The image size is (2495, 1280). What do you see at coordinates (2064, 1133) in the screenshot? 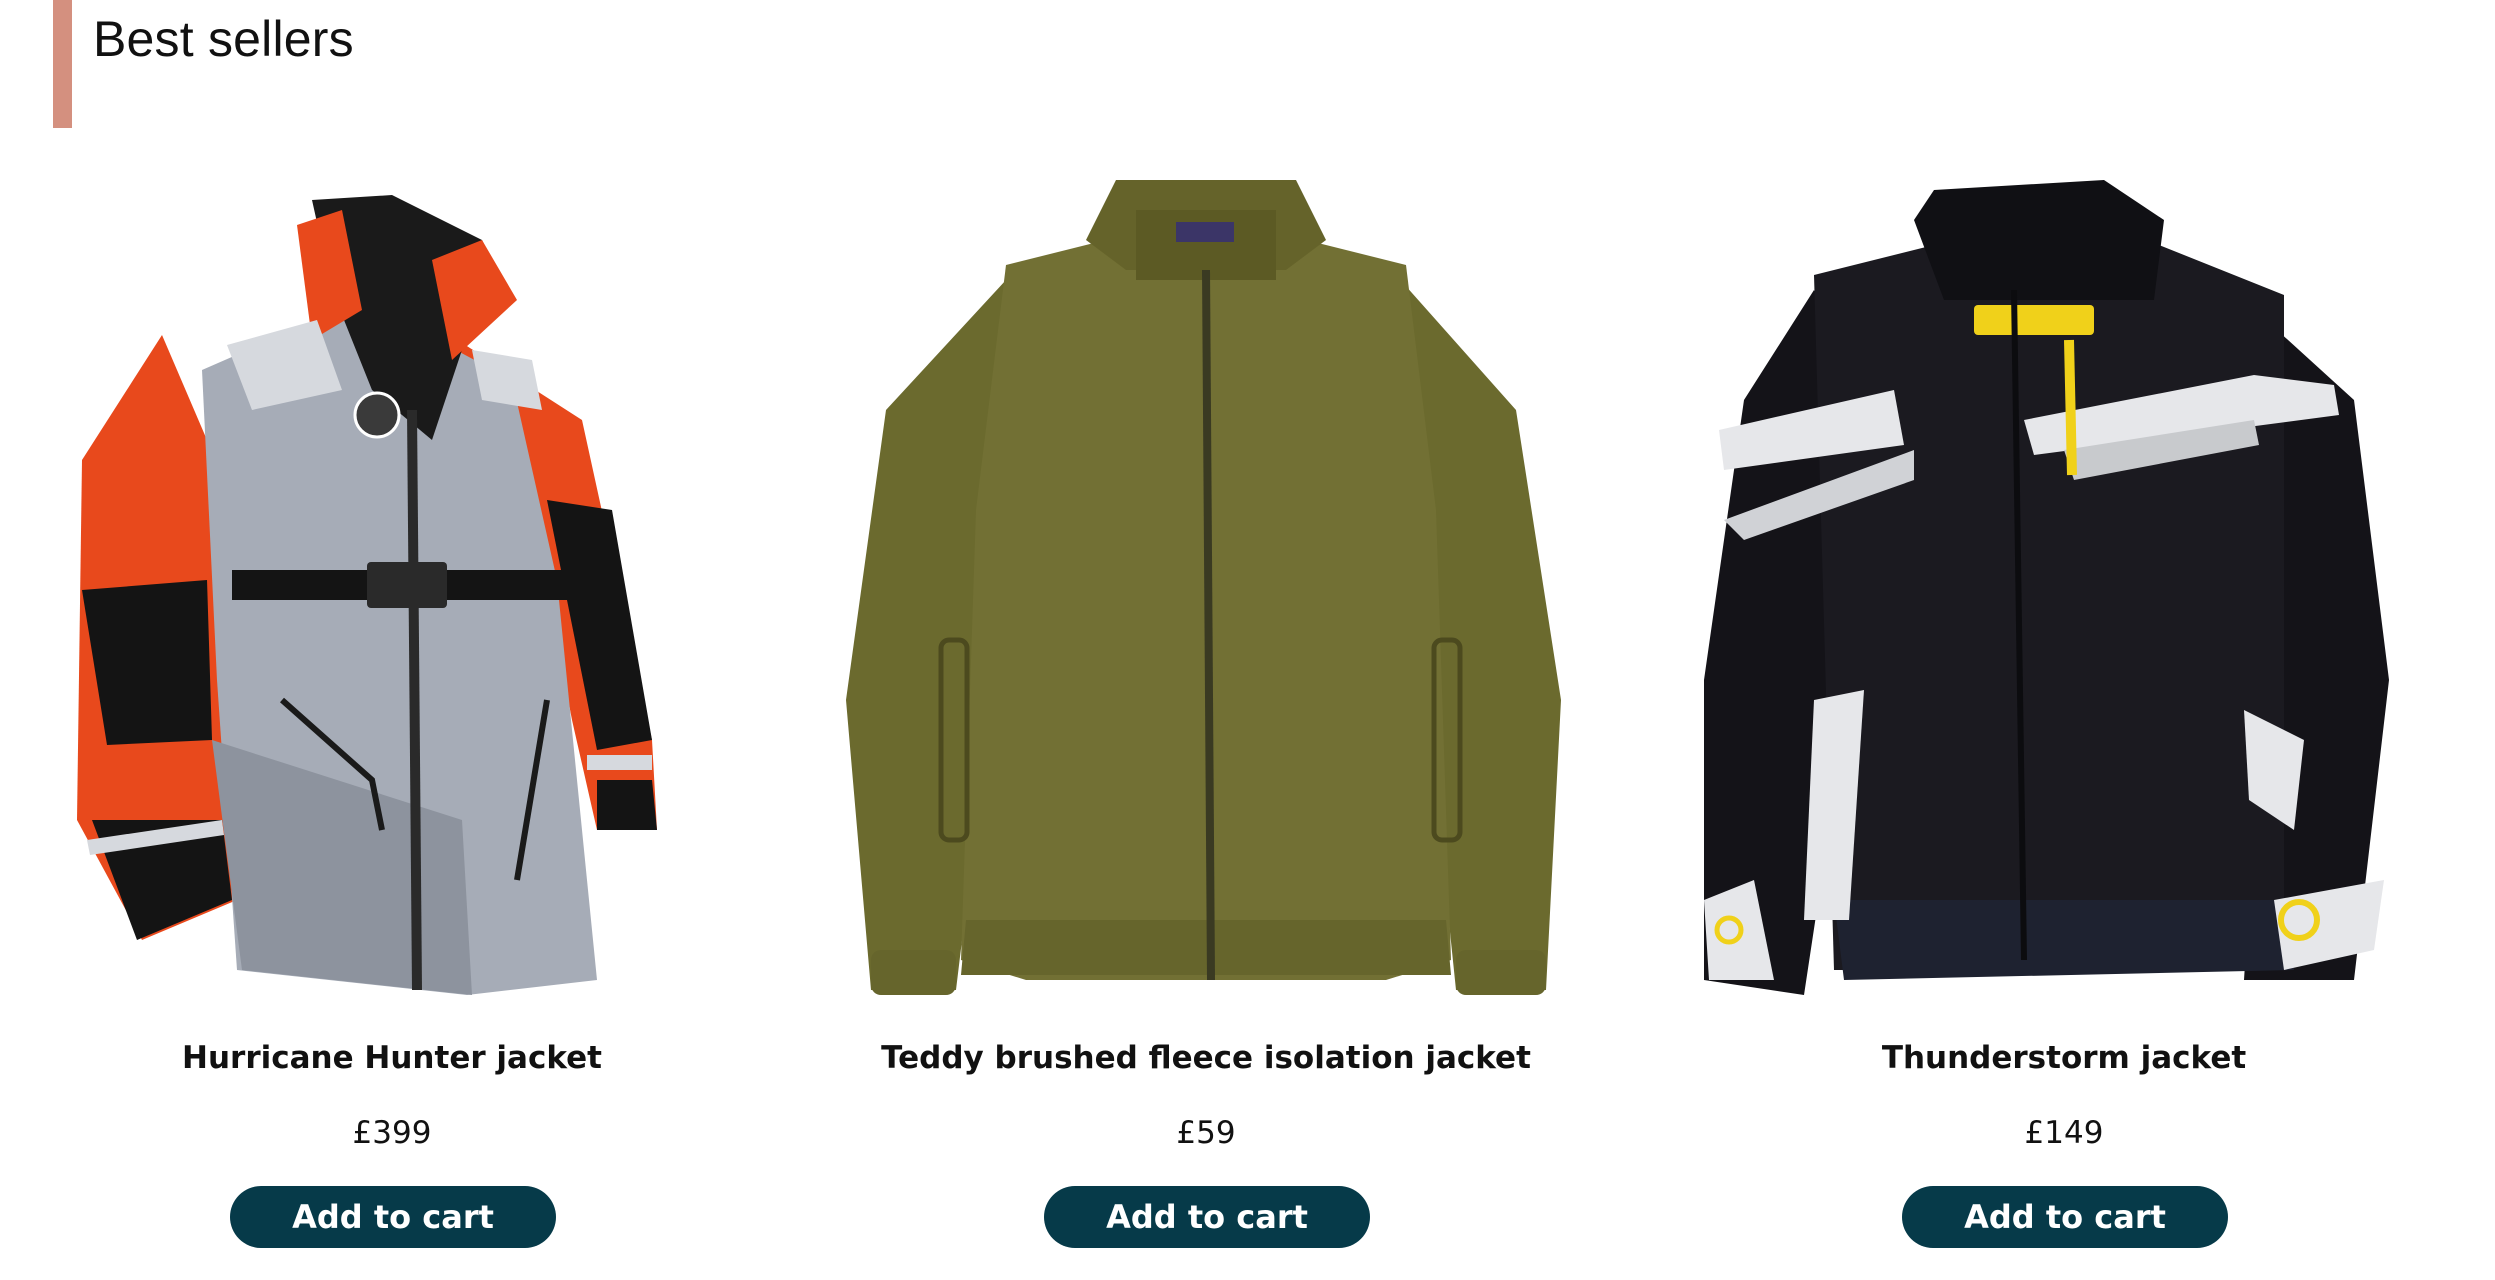
I see `product-price: £149` at bounding box center [2064, 1133].